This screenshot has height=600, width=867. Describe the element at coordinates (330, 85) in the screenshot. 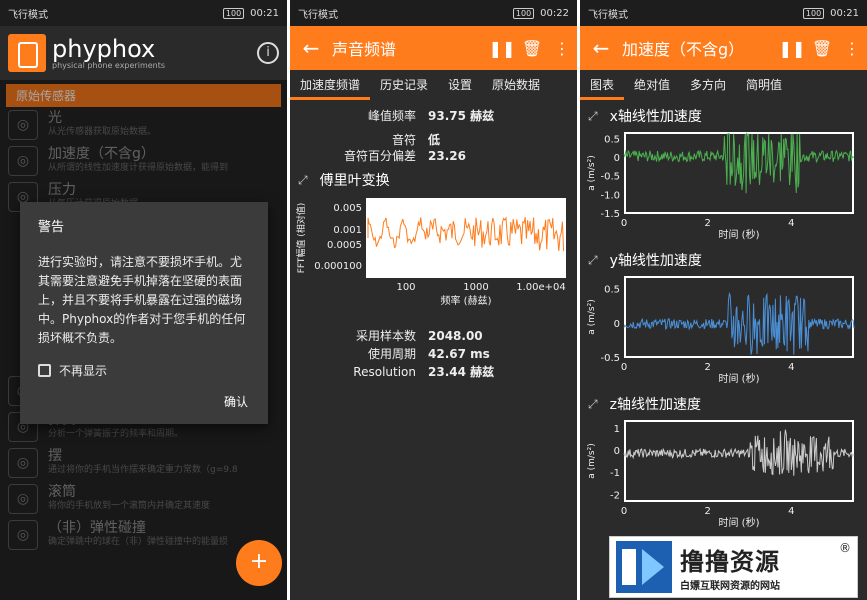

I see `tab-spectrum: 加速度频谱` at that location.